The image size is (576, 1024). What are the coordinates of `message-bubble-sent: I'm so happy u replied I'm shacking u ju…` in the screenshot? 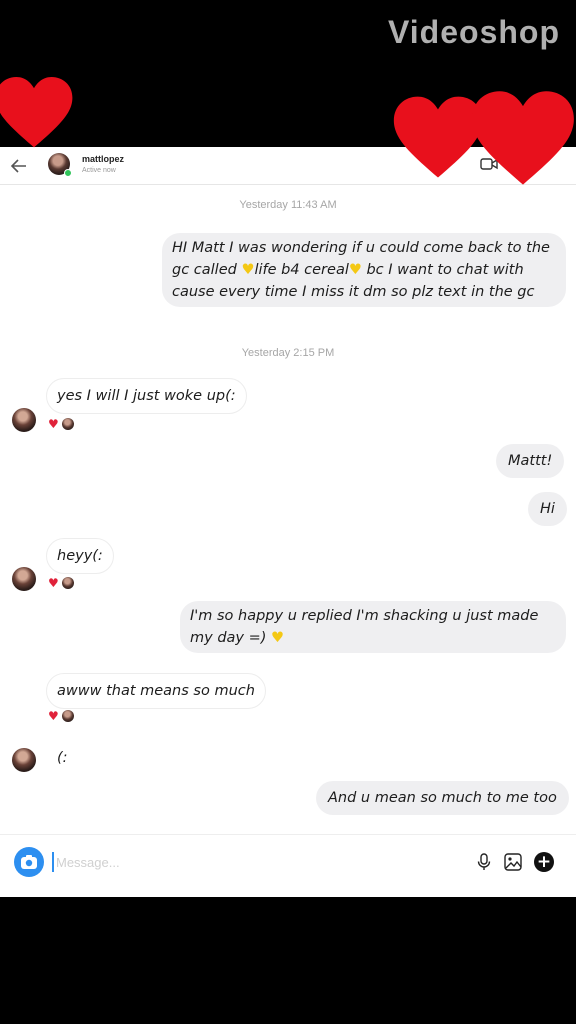 It's located at (373, 627).